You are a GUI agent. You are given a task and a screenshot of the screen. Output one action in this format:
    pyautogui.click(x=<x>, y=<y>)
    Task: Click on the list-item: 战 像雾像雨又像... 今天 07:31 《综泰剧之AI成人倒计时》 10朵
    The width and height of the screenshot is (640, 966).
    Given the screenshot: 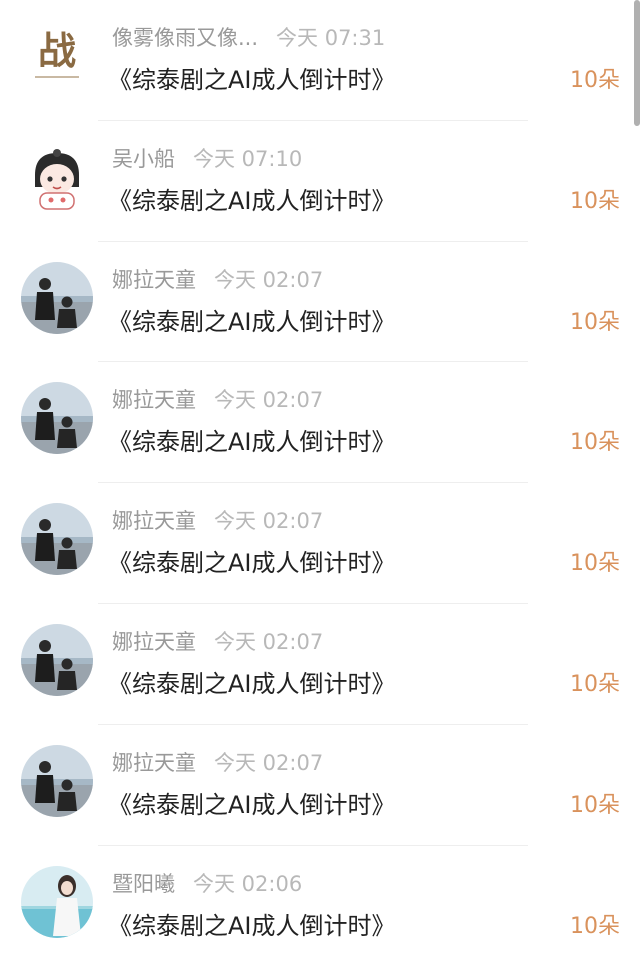 What is the action you would take?
    pyautogui.click(x=320, y=60)
    